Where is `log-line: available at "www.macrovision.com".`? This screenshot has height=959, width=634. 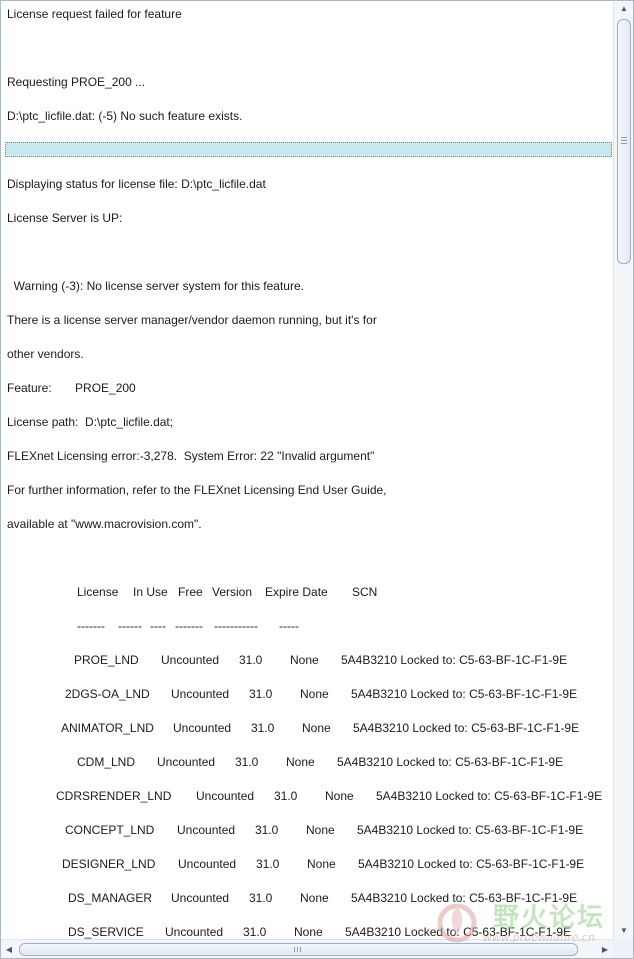
log-line: available at "www.macrovision.com". is located at coordinates (104, 524).